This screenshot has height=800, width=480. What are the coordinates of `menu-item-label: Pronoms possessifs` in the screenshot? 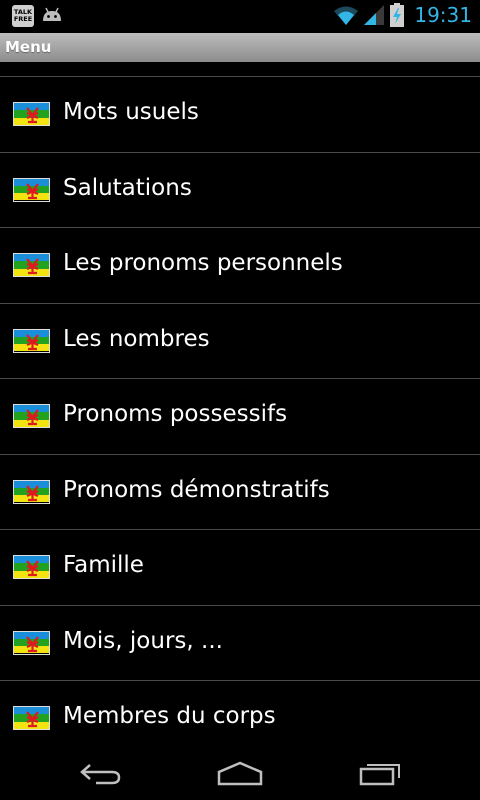 It's located at (175, 414).